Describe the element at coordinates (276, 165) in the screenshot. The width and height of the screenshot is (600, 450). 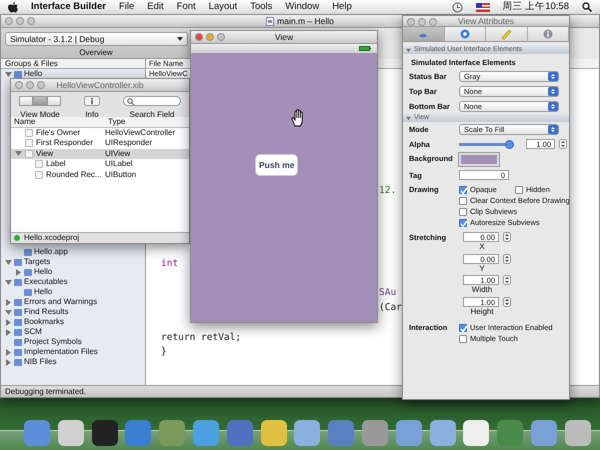
I see `push-me-button: Push me` at that location.